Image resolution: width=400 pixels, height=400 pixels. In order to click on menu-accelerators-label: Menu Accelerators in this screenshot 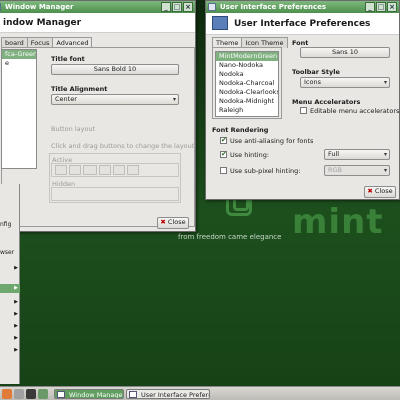, I will do `click(326, 102)`.